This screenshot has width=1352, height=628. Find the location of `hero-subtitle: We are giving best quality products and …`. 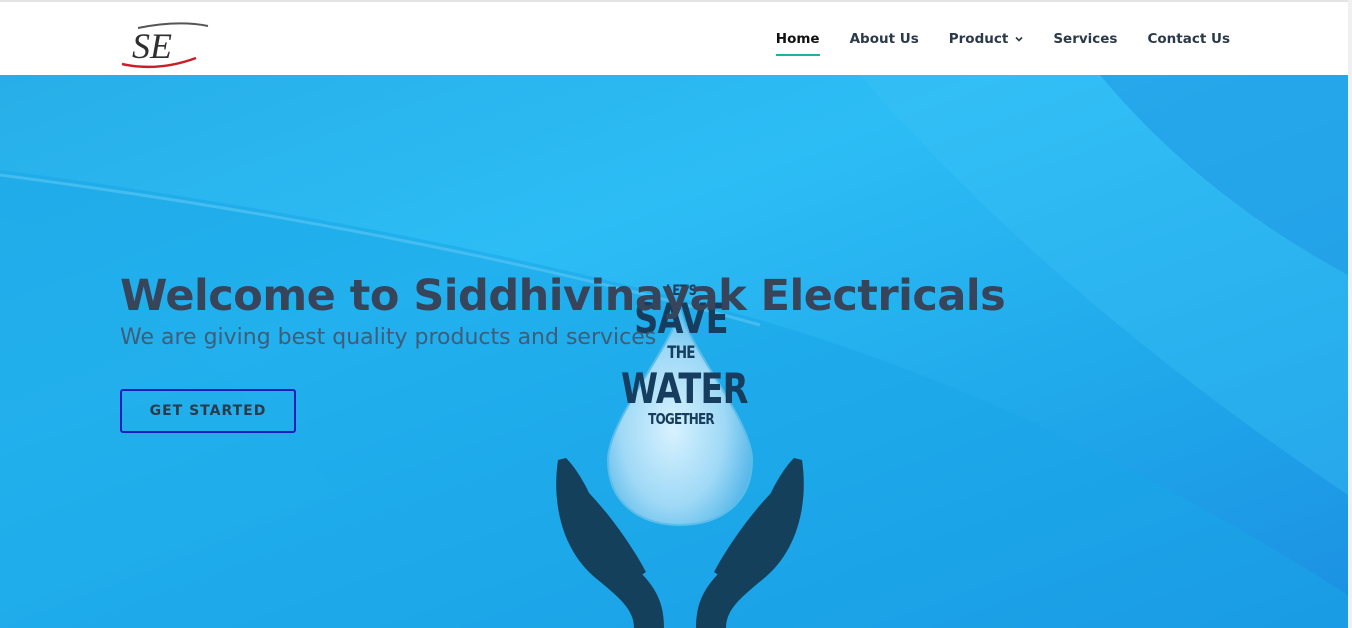

hero-subtitle: We are giving best quality products and … is located at coordinates (388, 337).